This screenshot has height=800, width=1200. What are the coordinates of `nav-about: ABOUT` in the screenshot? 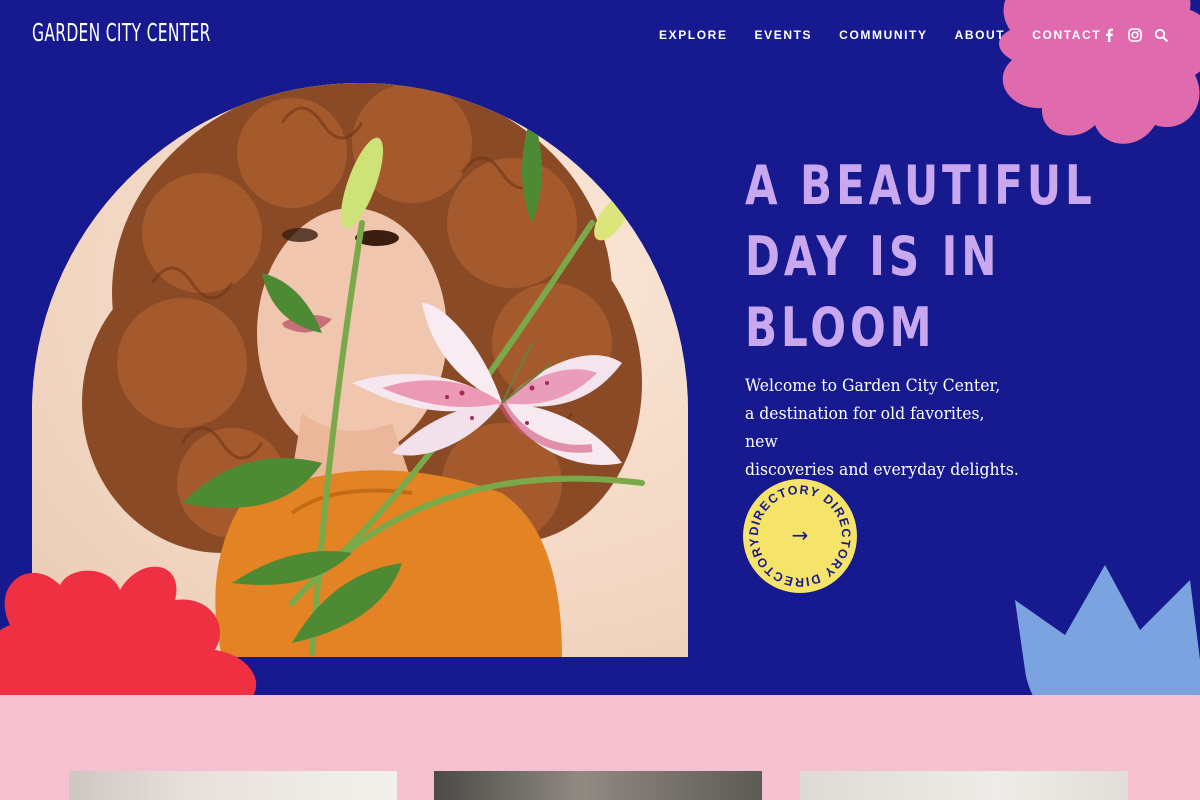 It's located at (980, 35).